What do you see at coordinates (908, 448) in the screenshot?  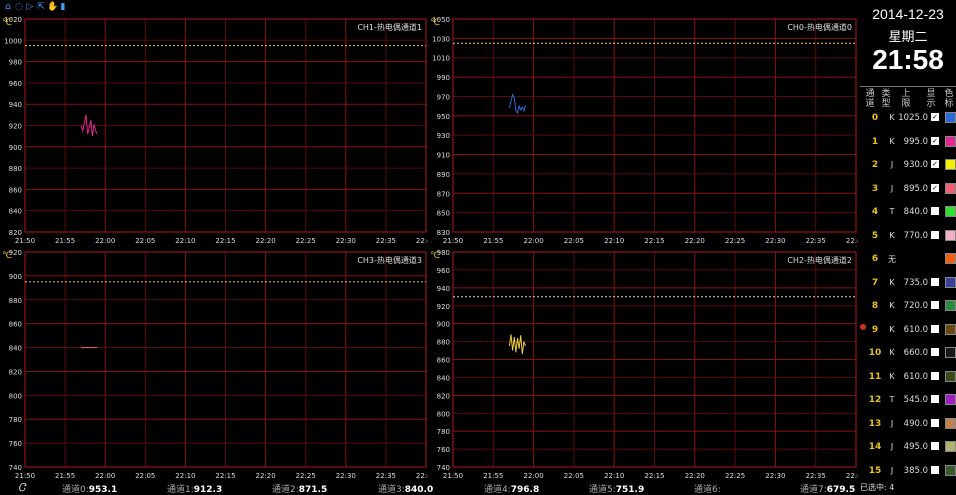 I see `channel-row: 14 J 495.0` at bounding box center [908, 448].